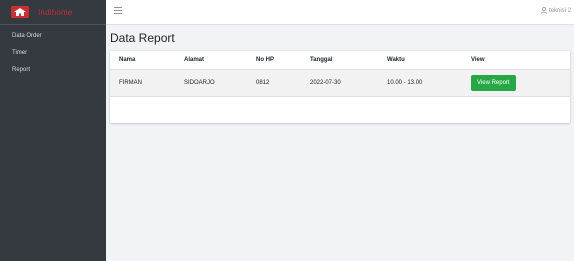  I want to click on column-header-nohp: No HP, so click(283, 60).